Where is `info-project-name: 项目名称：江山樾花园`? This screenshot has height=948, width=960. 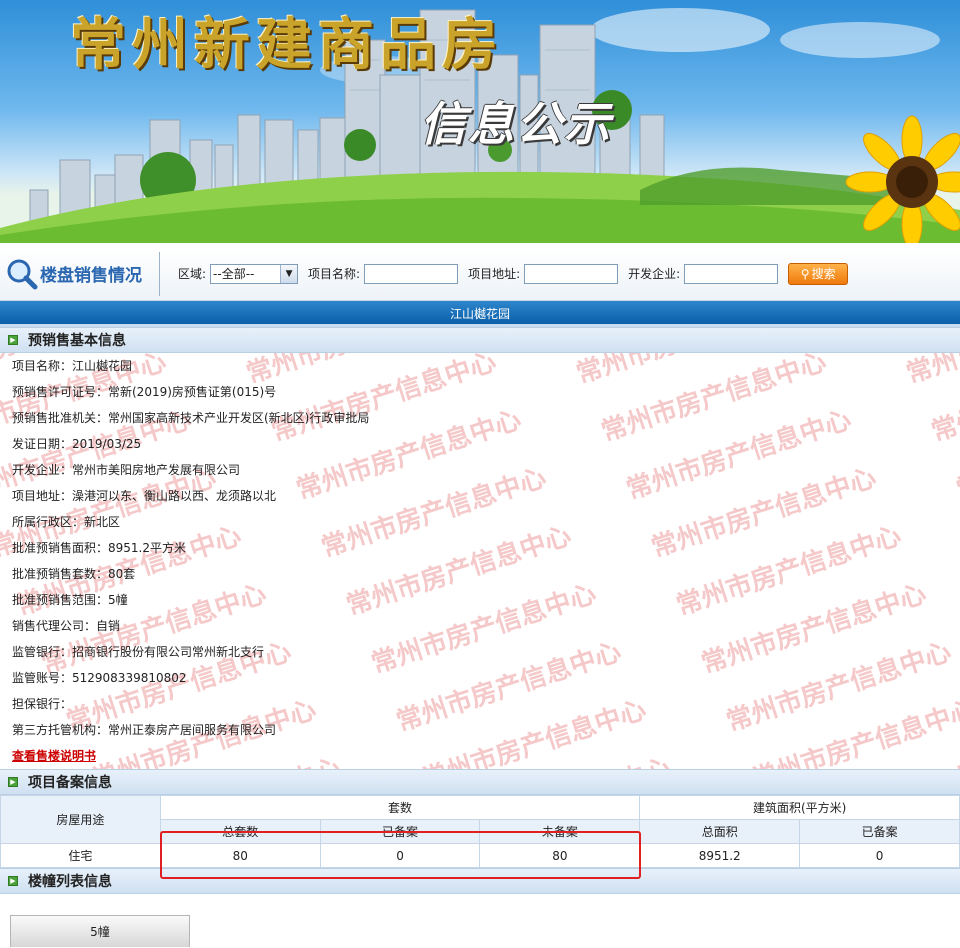 info-project-name: 项目名称：江山樾花园 is located at coordinates (72, 366).